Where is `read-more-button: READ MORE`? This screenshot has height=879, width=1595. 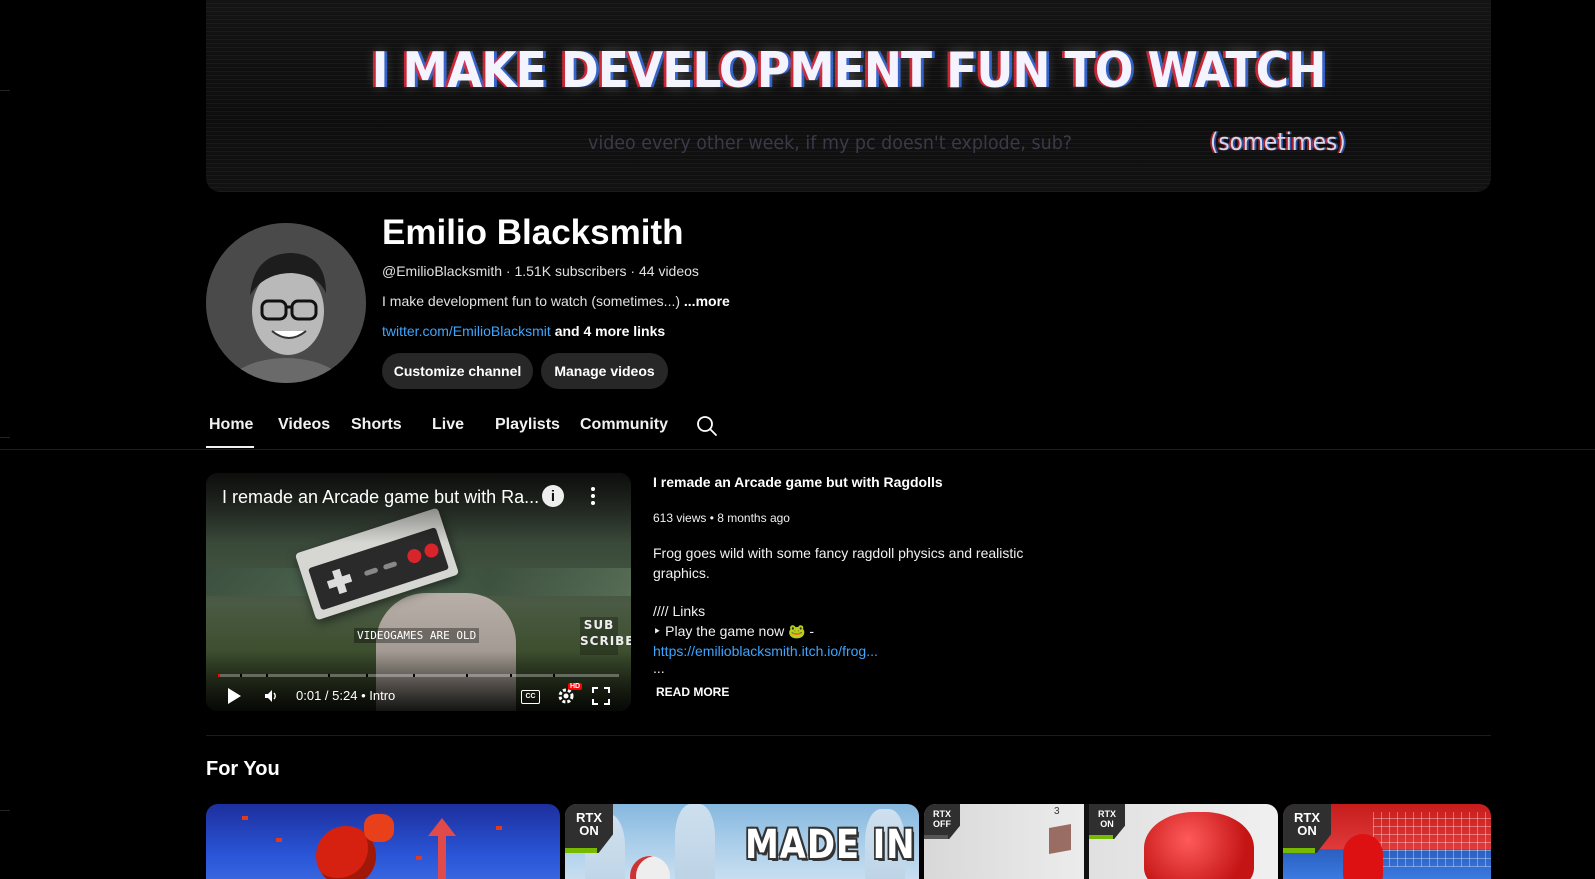 read-more-button: READ MORE is located at coordinates (692, 692).